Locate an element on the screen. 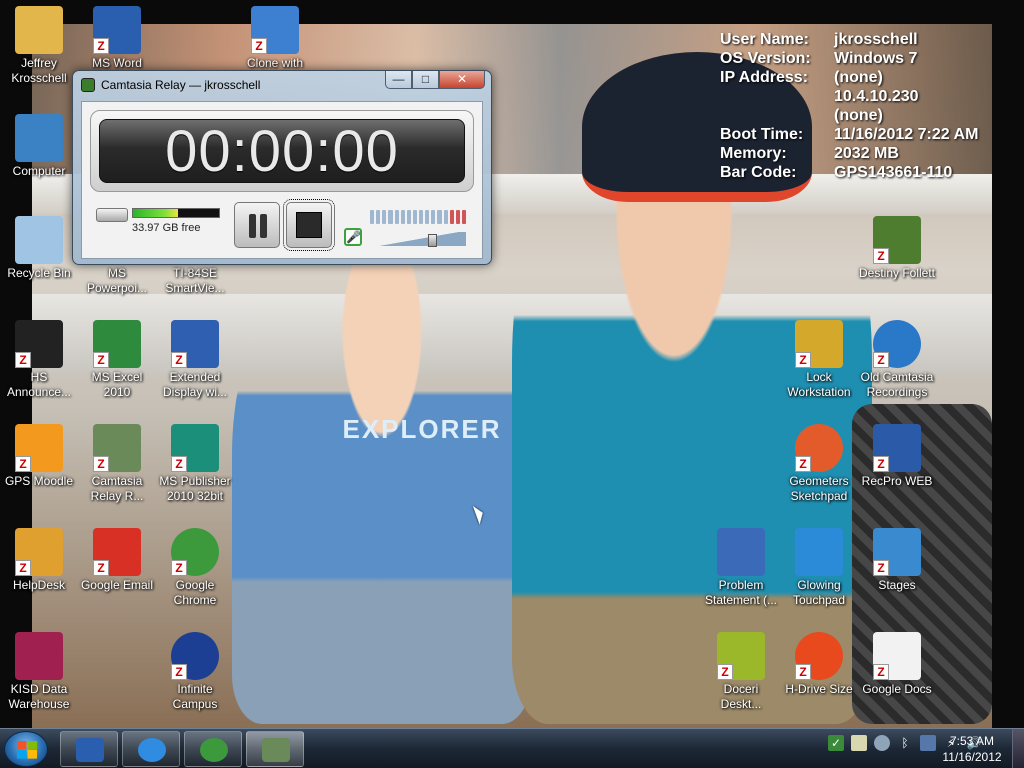  pause-button is located at coordinates (257, 225).